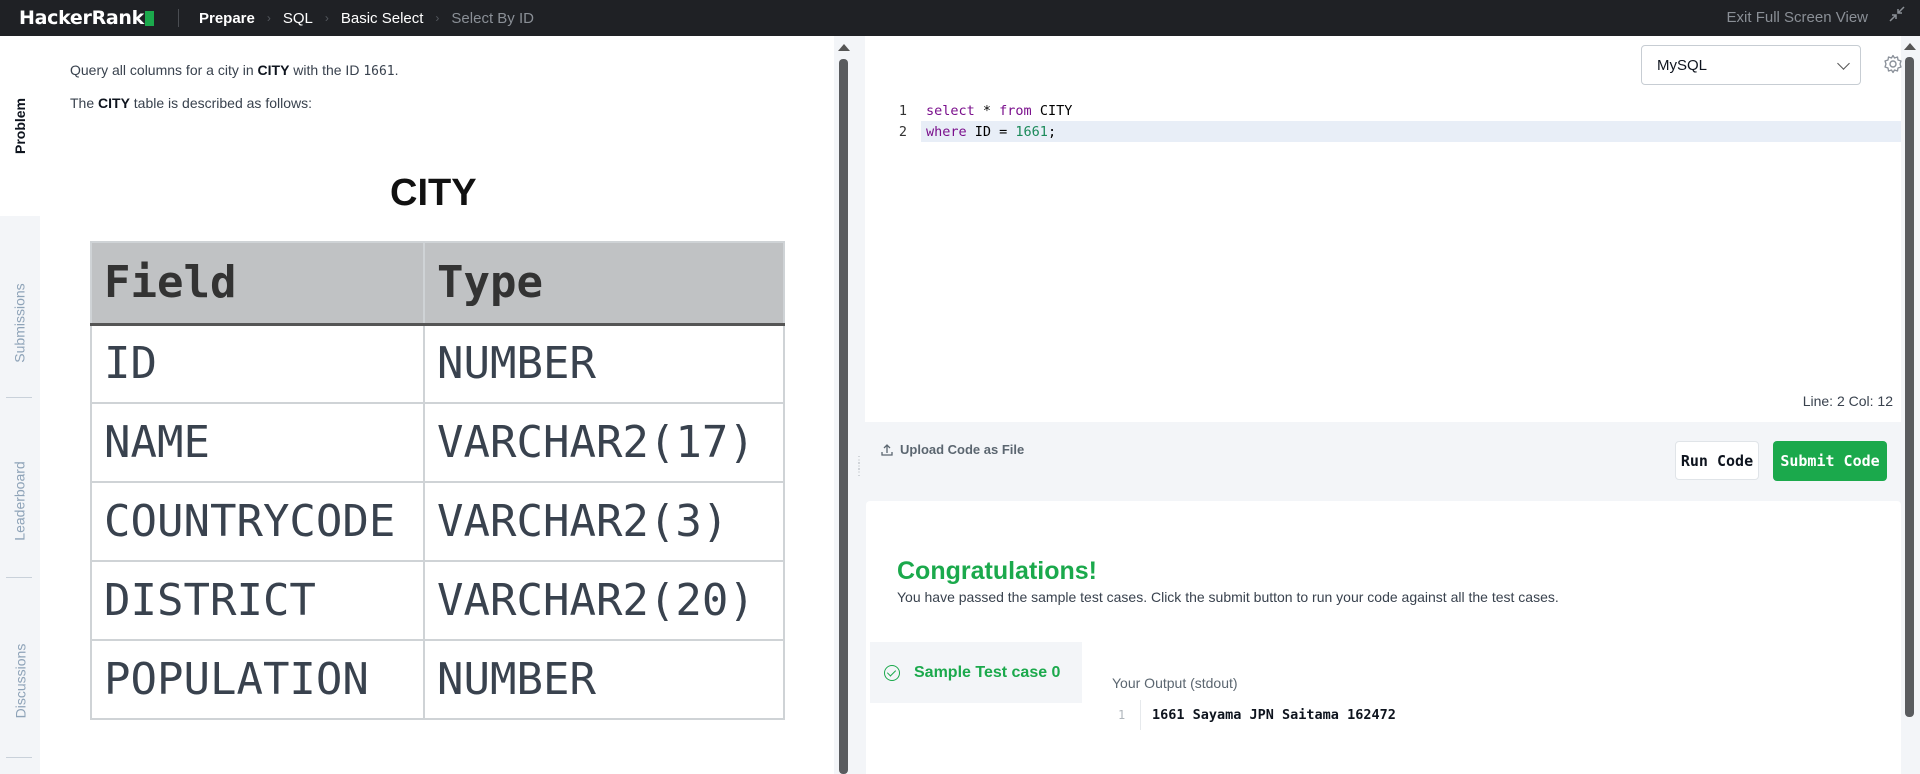 The width and height of the screenshot is (1920, 774). What do you see at coordinates (604, 600) in the screenshot?
I see `type-cell: VARCHAR2(20)` at bounding box center [604, 600].